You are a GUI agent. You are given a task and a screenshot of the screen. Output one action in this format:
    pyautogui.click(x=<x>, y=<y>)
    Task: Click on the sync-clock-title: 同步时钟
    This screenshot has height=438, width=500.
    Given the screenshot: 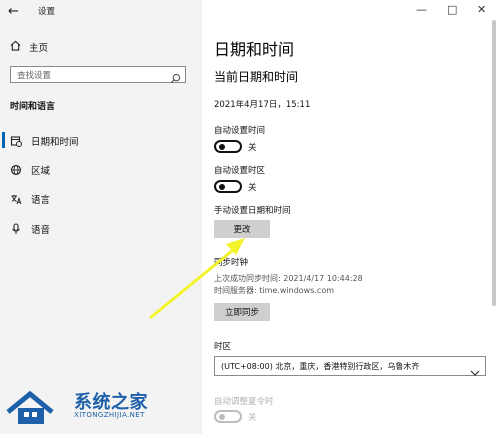 What is the action you would take?
    pyautogui.click(x=231, y=263)
    